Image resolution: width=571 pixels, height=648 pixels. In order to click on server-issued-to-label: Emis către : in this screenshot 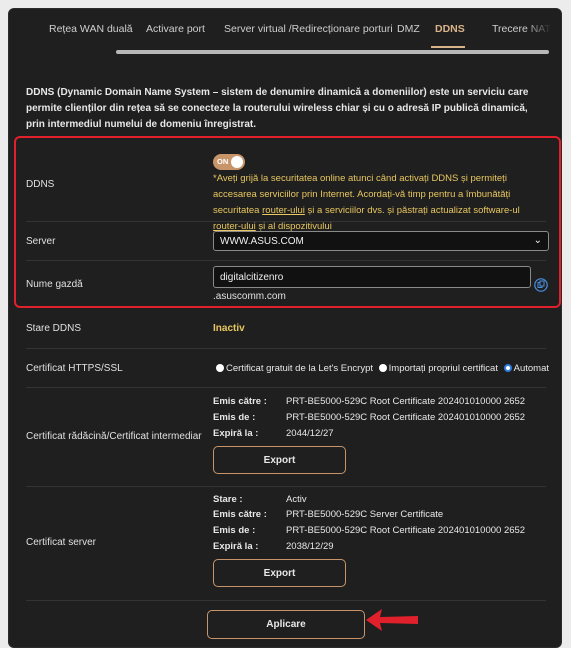, I will do `click(240, 514)`.